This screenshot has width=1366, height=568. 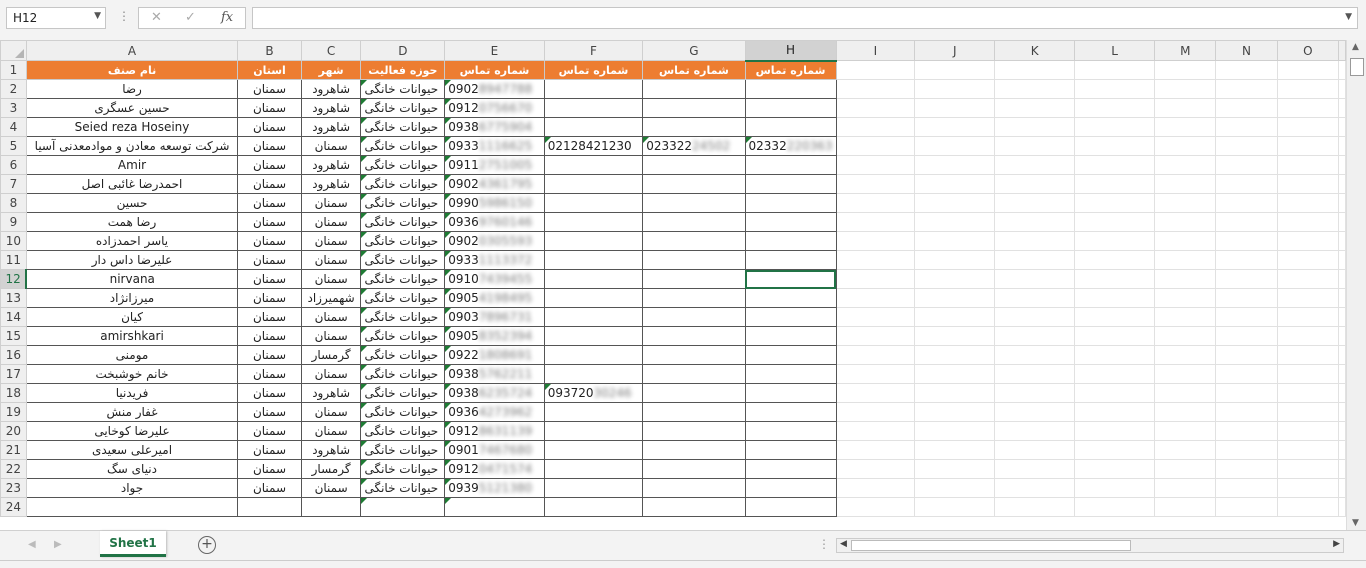 I want to click on scroll-up-icon: ▲, so click(x=1355, y=47).